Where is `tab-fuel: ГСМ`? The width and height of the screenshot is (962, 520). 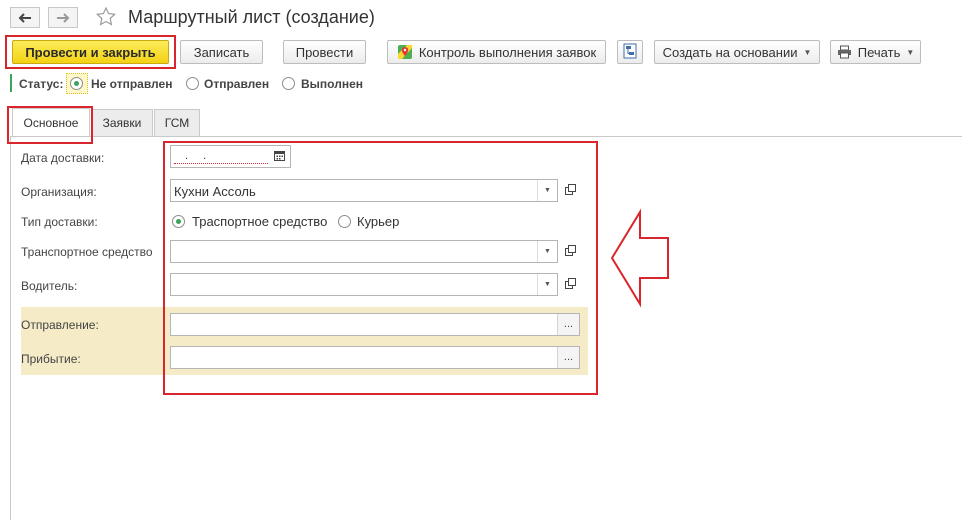 tab-fuel: ГСМ is located at coordinates (177, 122).